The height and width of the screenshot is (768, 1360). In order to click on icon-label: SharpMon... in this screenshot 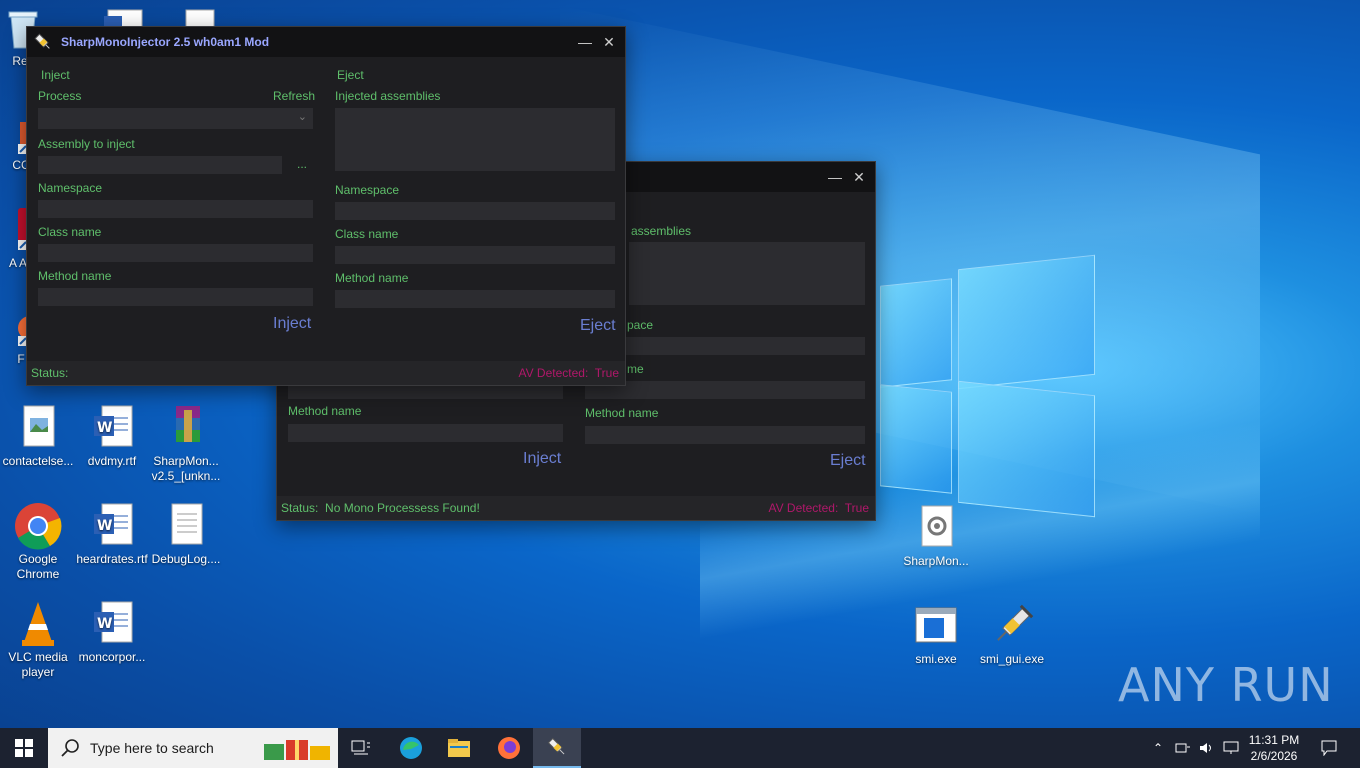, I will do `click(936, 561)`.